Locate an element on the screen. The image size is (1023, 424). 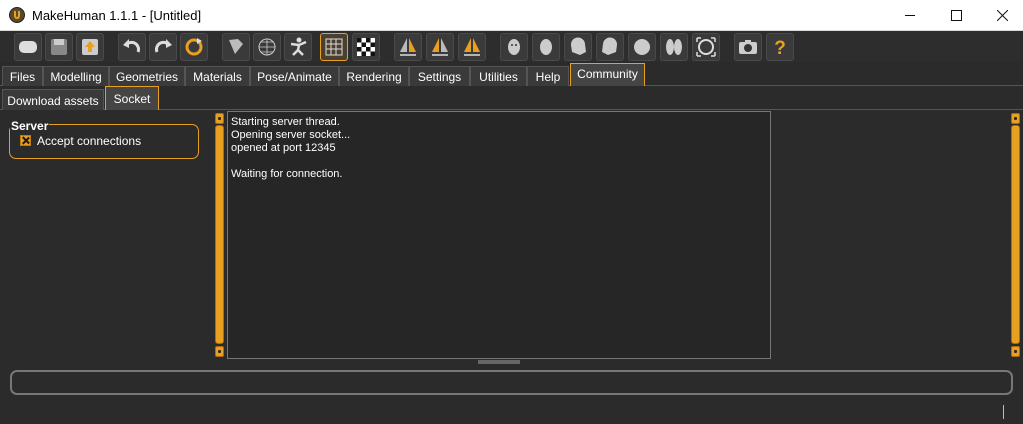
help-question-icon: ? is located at coordinates (780, 48).